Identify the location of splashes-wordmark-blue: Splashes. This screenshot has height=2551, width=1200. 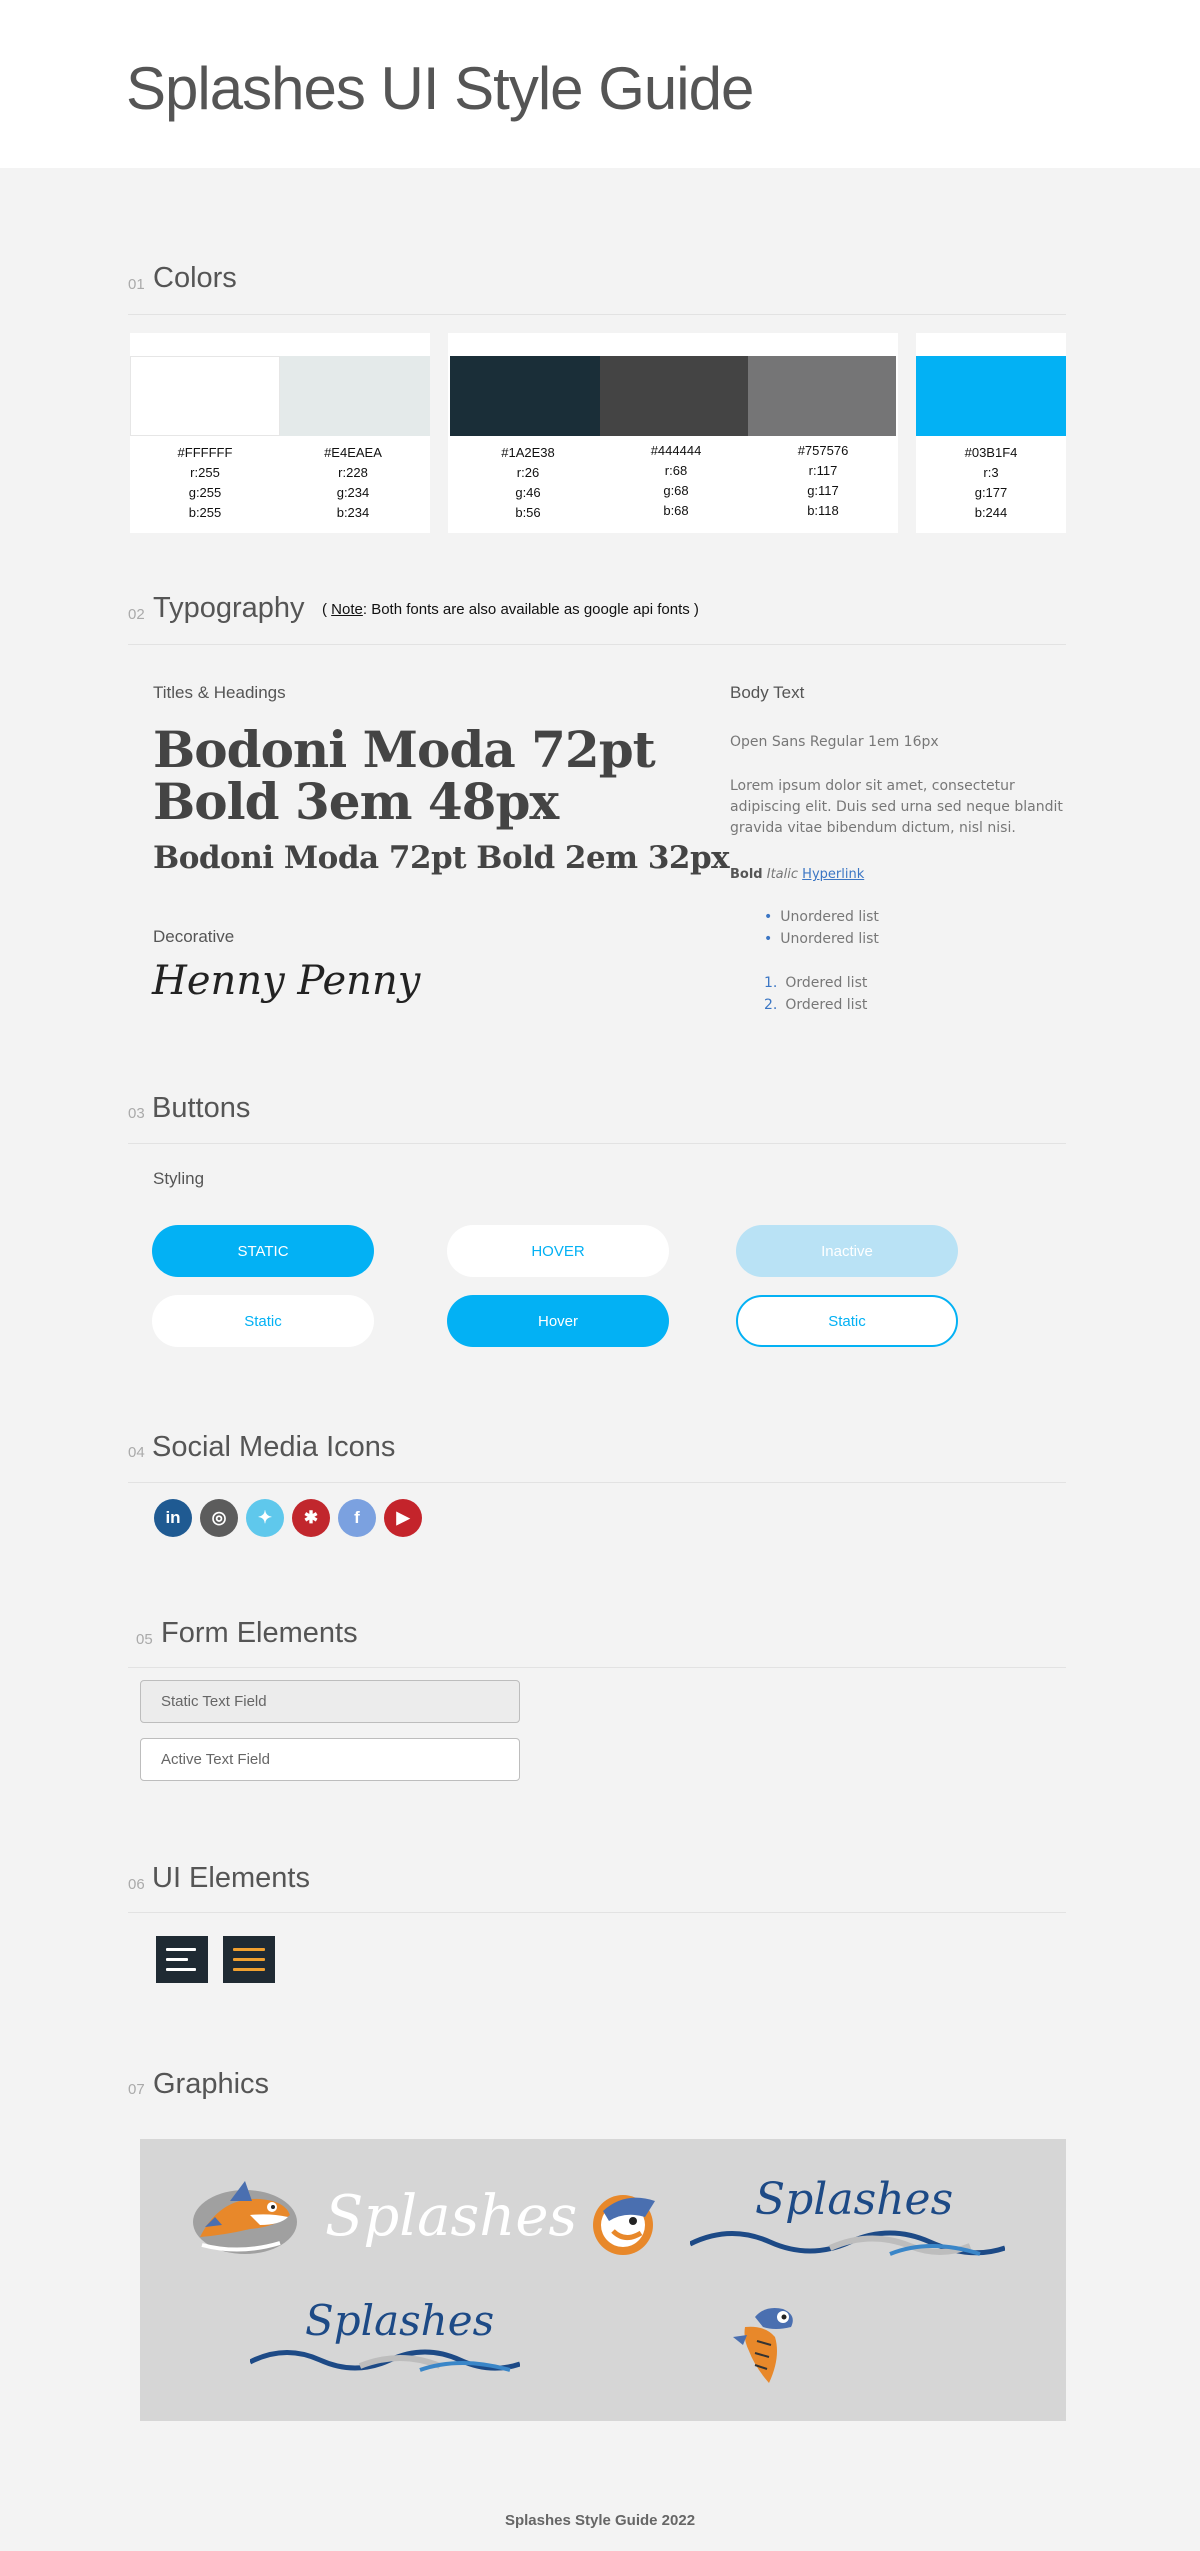
(854, 2199).